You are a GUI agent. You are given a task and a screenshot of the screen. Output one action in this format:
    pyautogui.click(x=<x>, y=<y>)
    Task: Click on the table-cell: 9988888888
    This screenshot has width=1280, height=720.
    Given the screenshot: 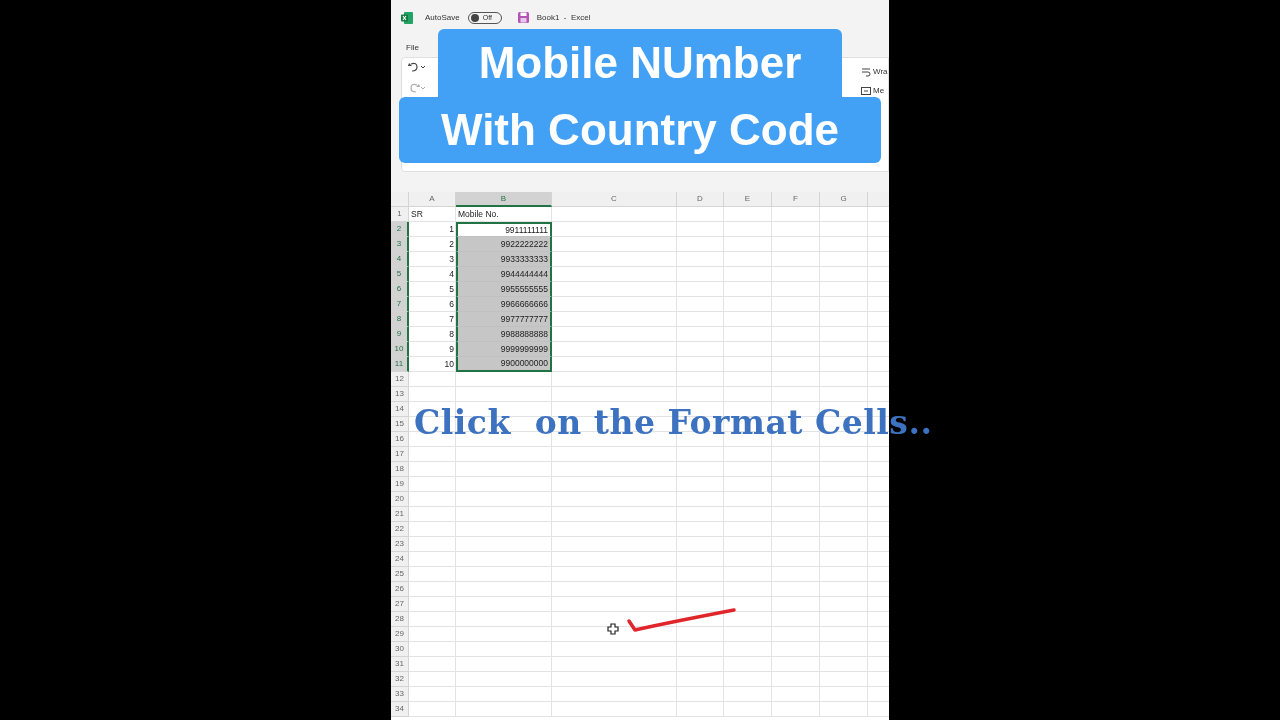 What is the action you would take?
    pyautogui.click(x=504, y=334)
    